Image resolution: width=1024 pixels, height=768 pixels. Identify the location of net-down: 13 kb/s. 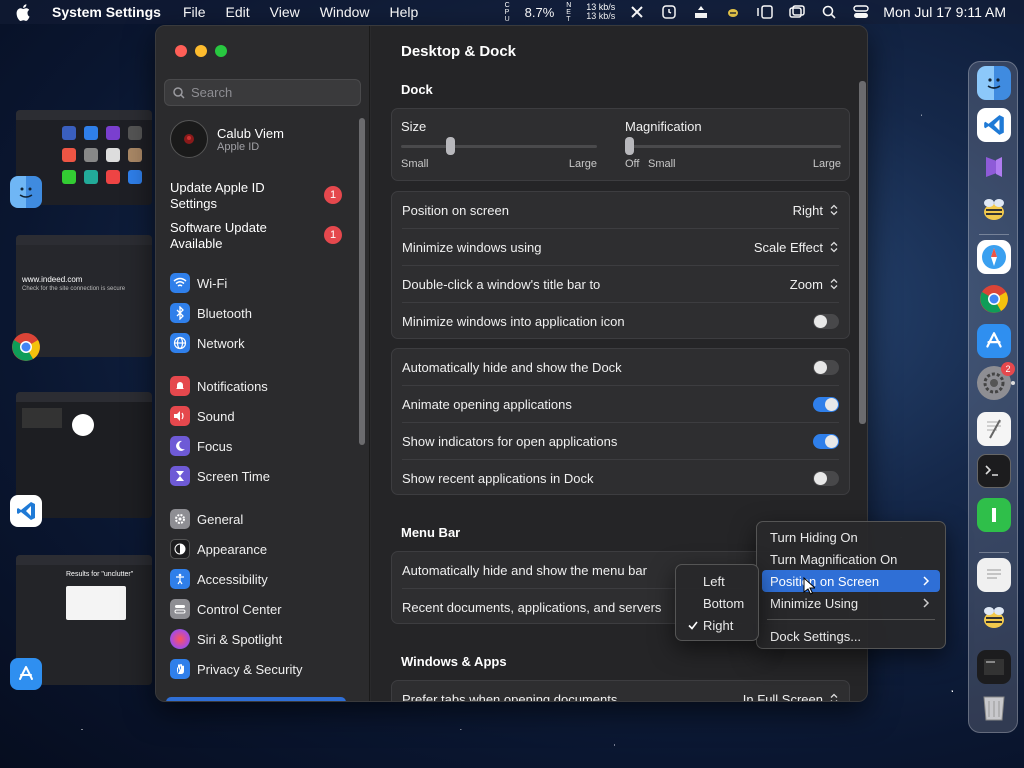
(601, 16).